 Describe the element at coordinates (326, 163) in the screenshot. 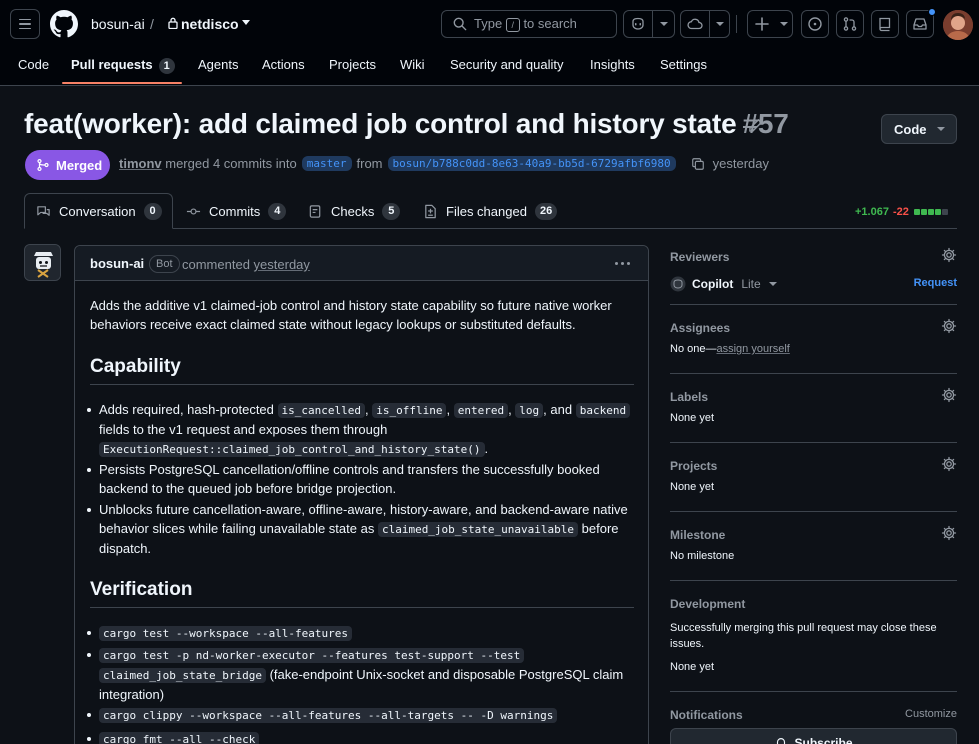

I see `base-branch-link: master` at that location.